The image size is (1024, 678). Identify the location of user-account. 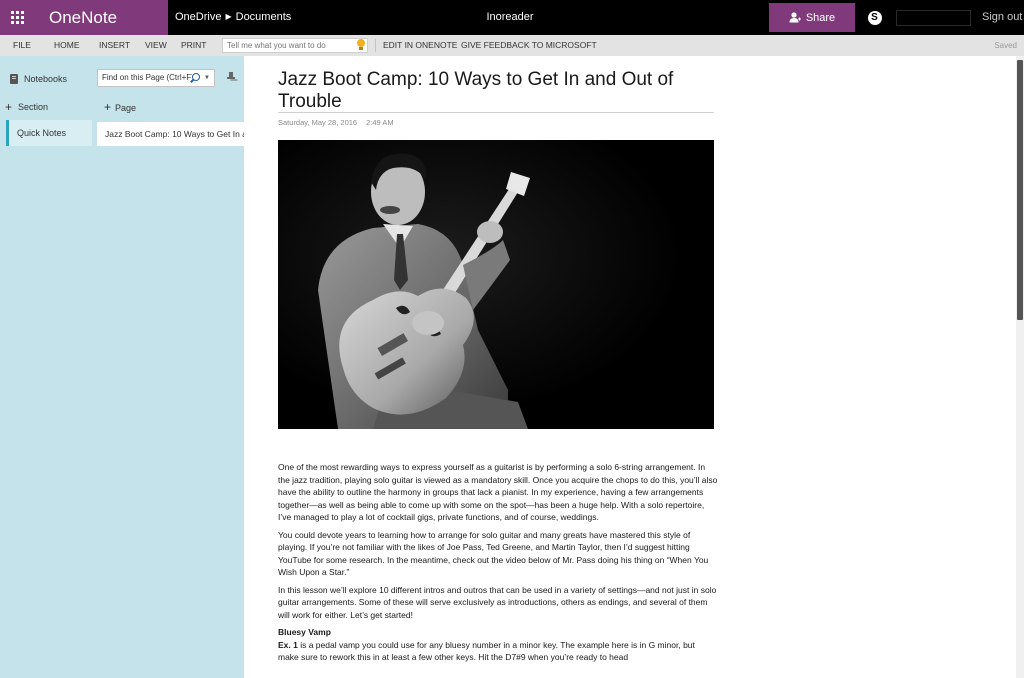
(933, 18).